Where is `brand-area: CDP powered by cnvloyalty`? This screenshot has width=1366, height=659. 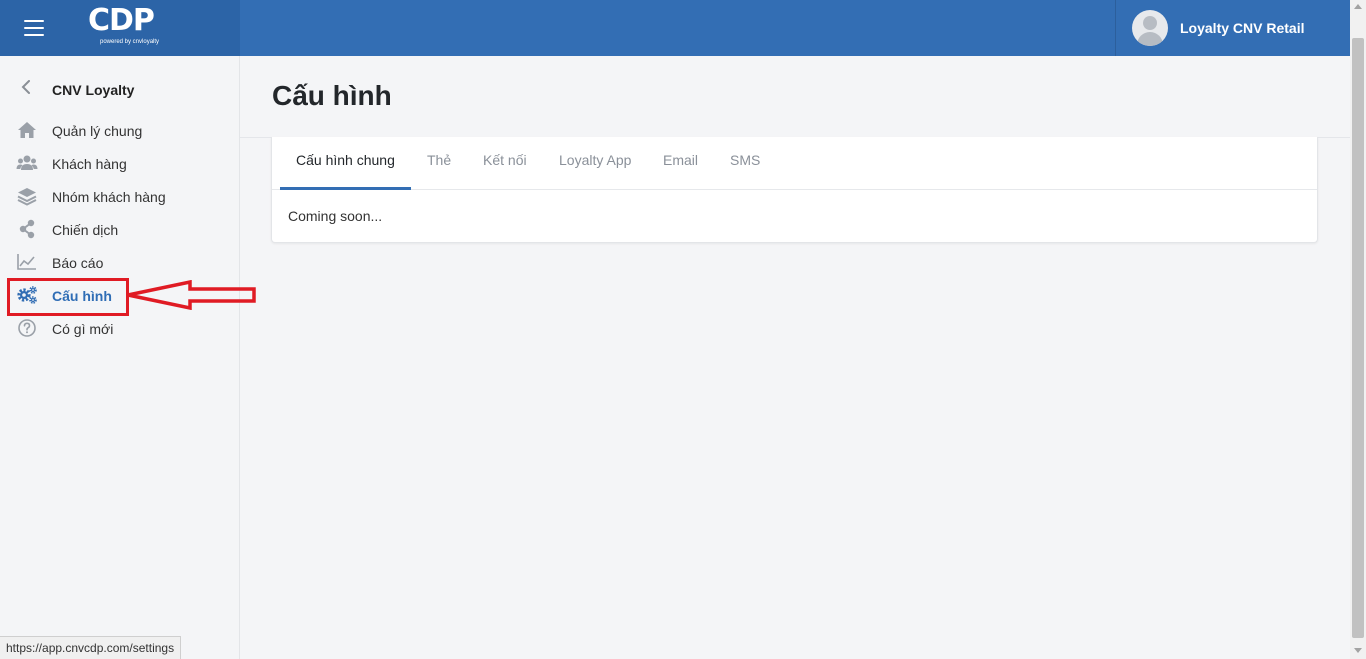
brand-area: CDP powered by cnvloyalty is located at coordinates (120, 28).